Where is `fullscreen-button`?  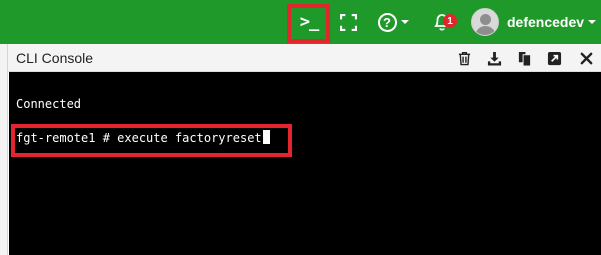 fullscreen-button is located at coordinates (348, 22).